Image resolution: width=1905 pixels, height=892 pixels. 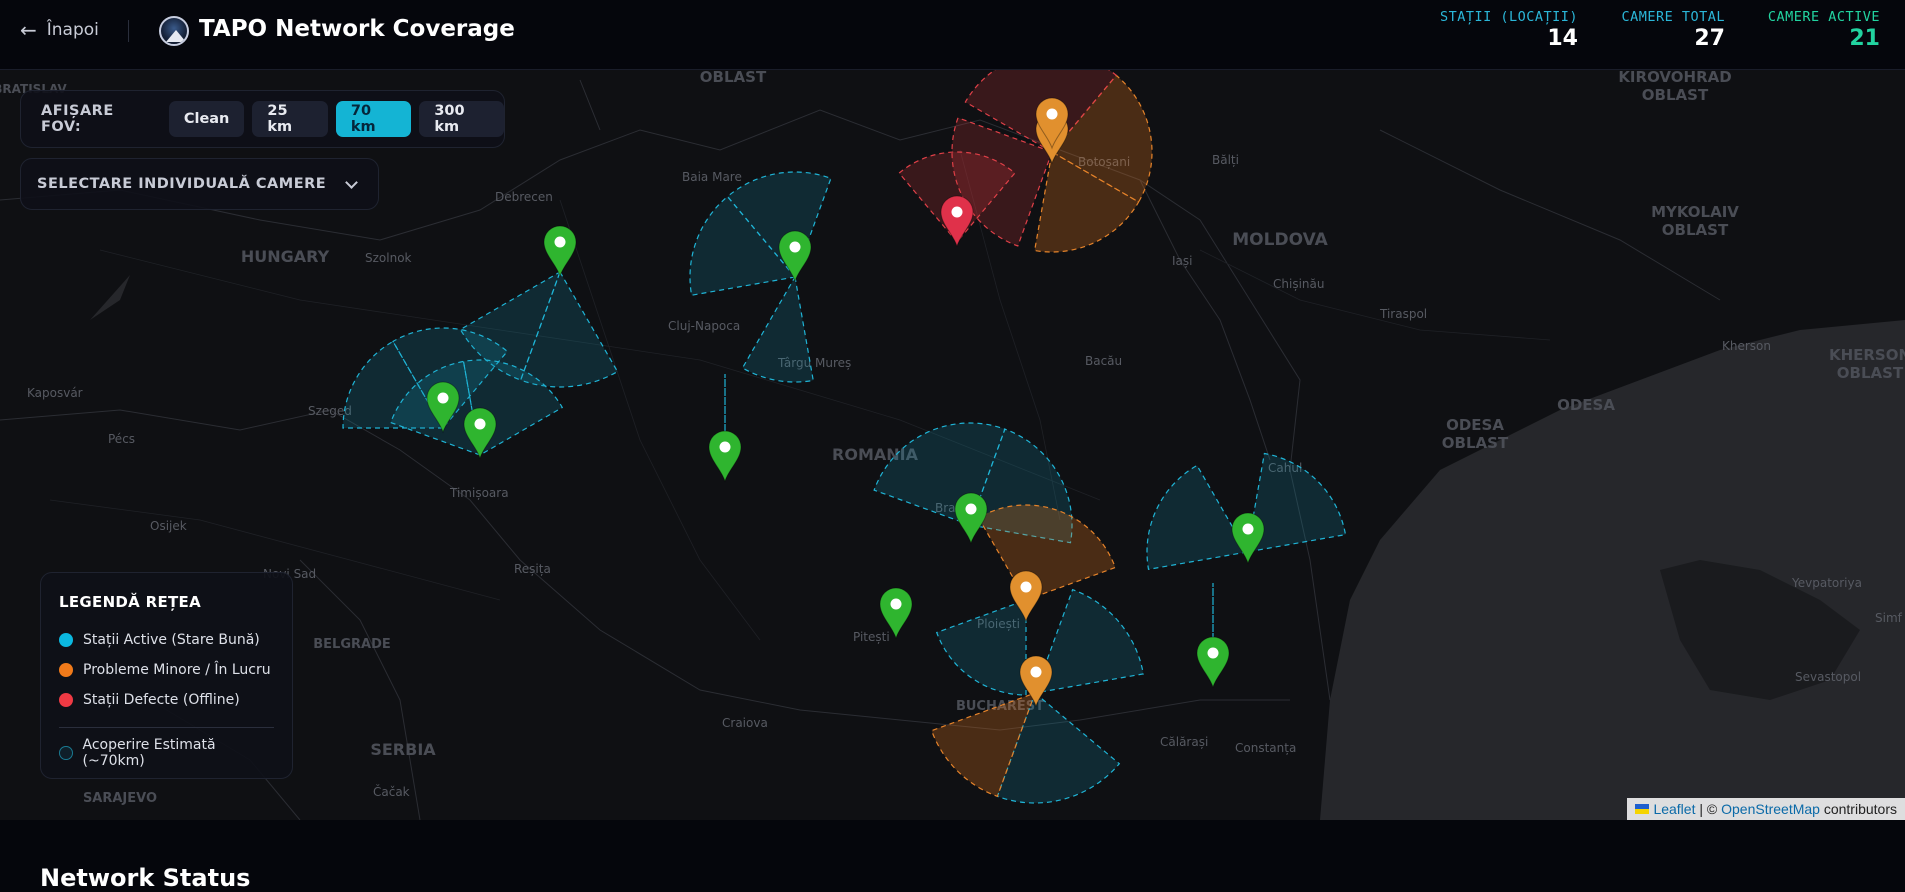 What do you see at coordinates (373, 119) in the screenshot?
I see `fov-option-70km: 70 km` at bounding box center [373, 119].